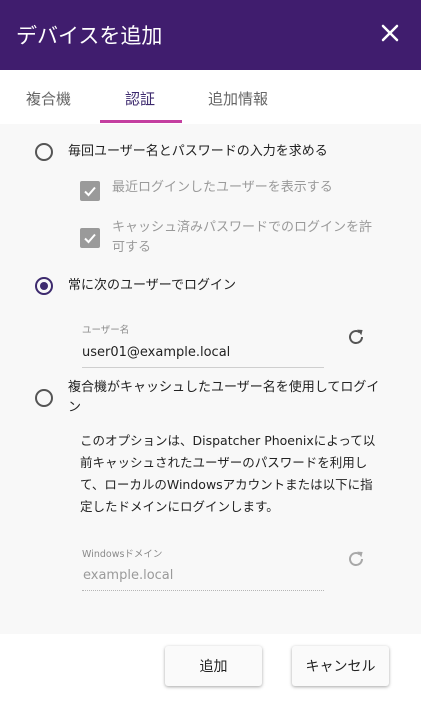  I want to click on dialog-footer: 追加 キャンセル, so click(210, 668).